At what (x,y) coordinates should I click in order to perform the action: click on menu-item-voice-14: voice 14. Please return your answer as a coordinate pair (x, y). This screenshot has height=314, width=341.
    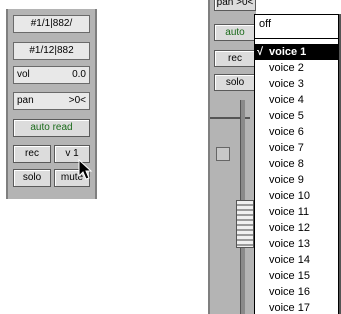
    Looking at the image, I should click on (296, 260).